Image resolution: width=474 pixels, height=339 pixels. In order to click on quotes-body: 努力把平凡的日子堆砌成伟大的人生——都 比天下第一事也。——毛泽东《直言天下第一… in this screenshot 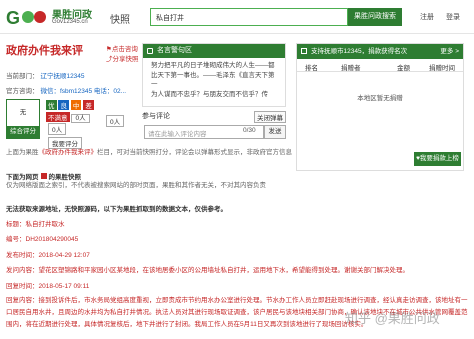, I will do `click(214, 80)`.